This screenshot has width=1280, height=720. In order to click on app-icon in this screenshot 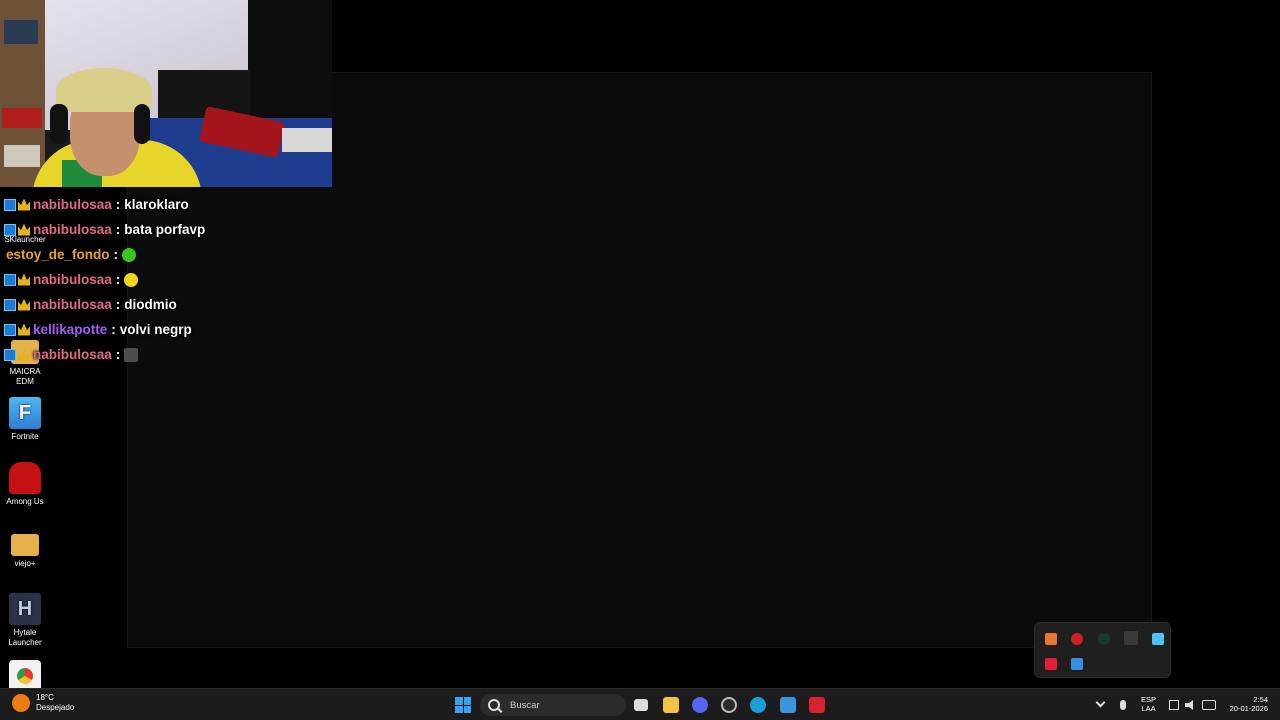, I will do `click(817, 705)`.